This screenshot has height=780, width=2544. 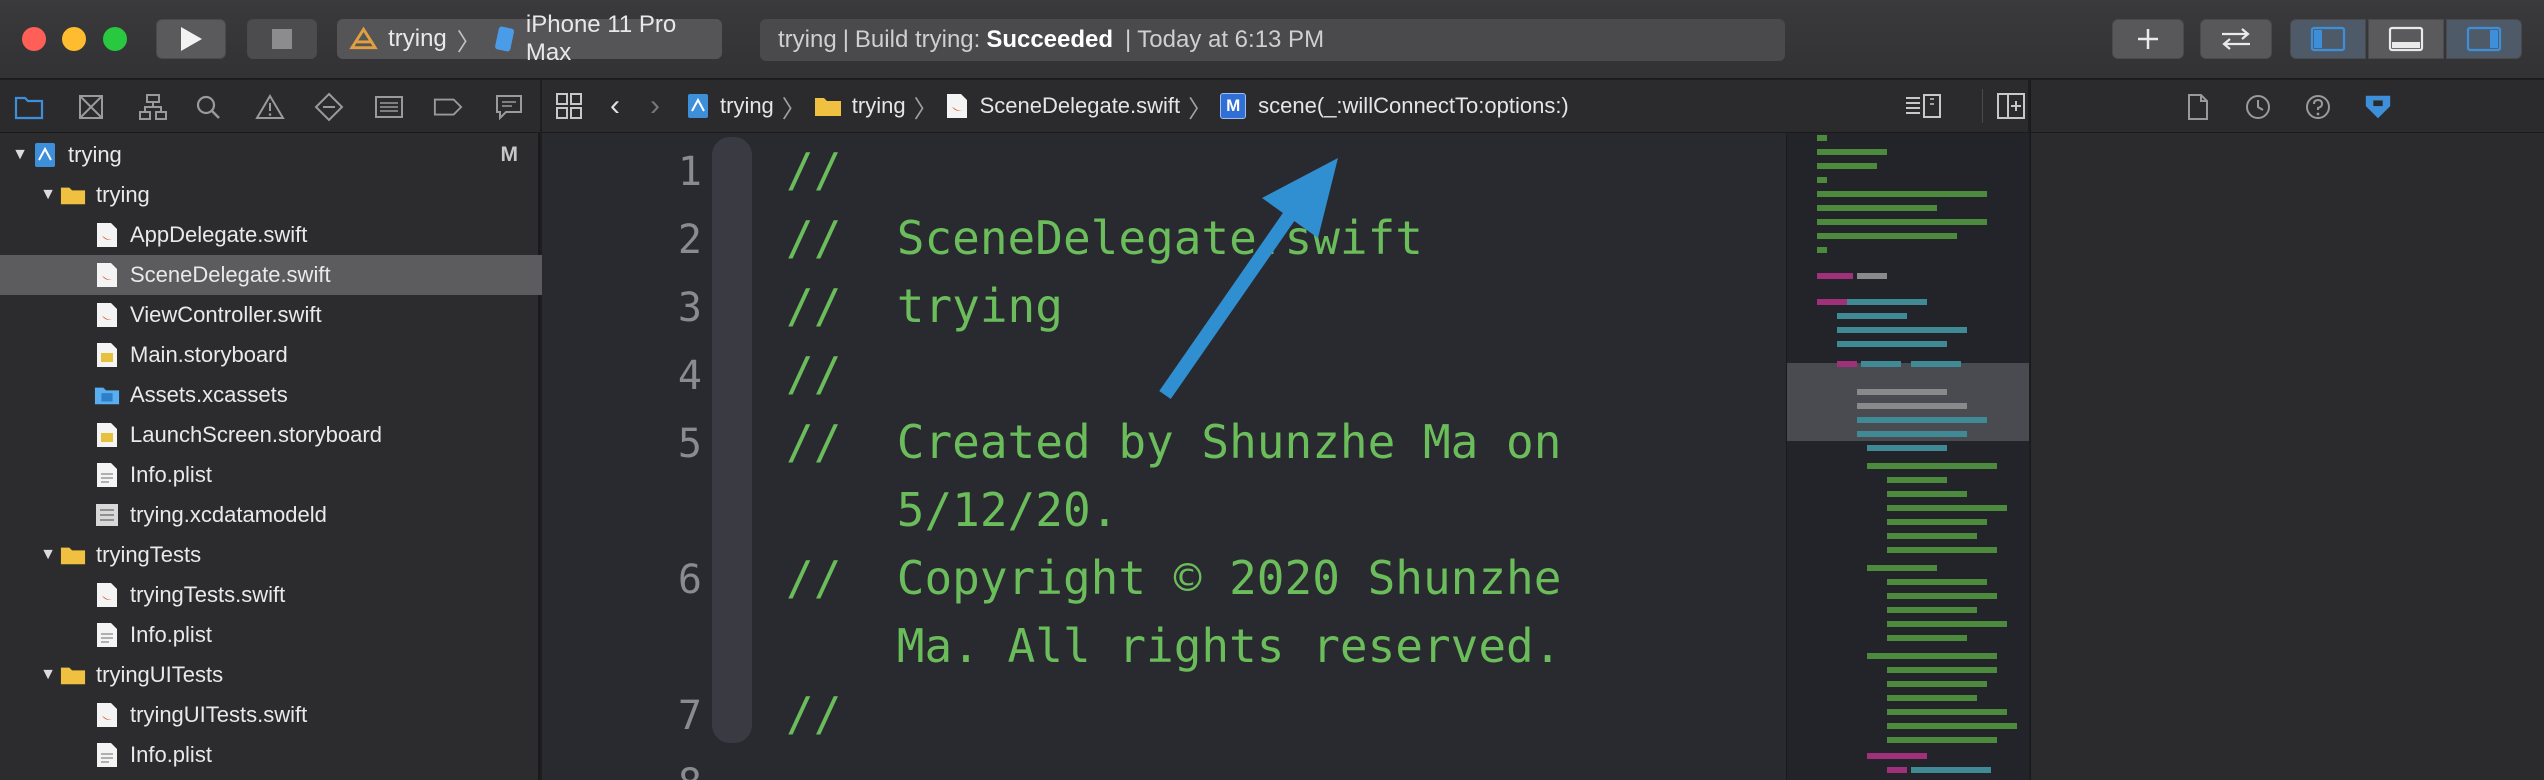 I want to click on tree-row-file: ViewController.swift M, so click(x=316, y=315).